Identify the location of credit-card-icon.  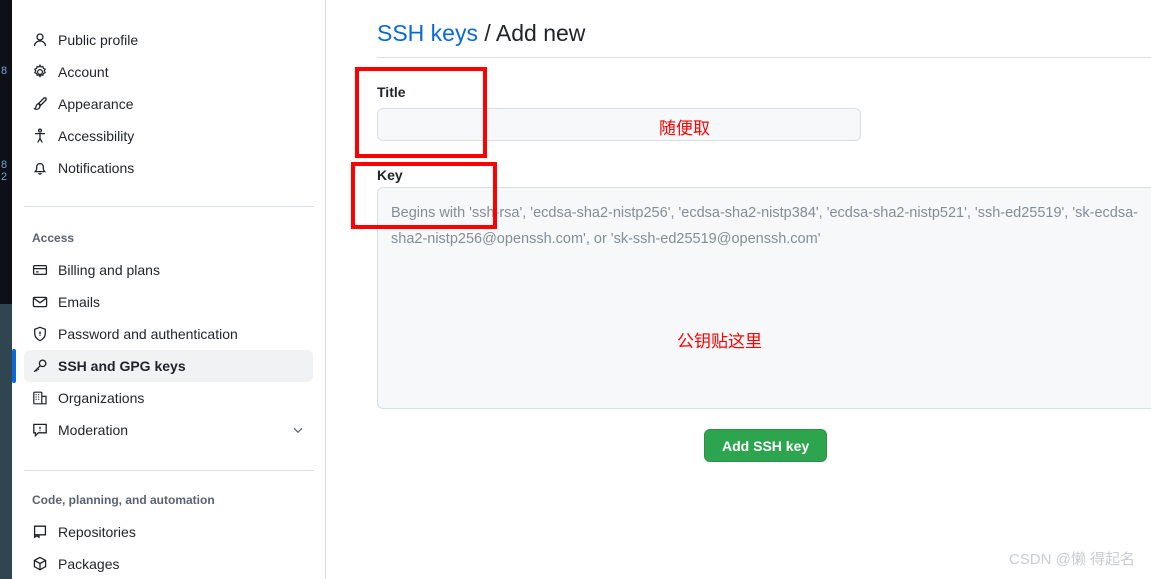
(40, 270).